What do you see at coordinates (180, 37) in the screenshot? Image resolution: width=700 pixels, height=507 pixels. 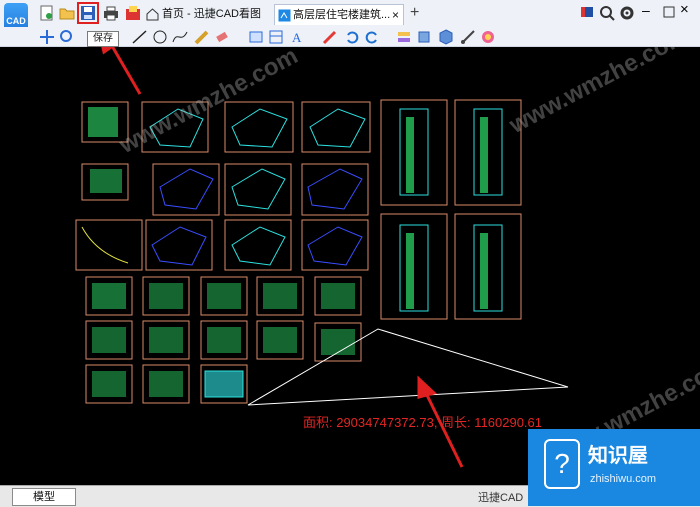 I see `curve-icon` at bounding box center [180, 37].